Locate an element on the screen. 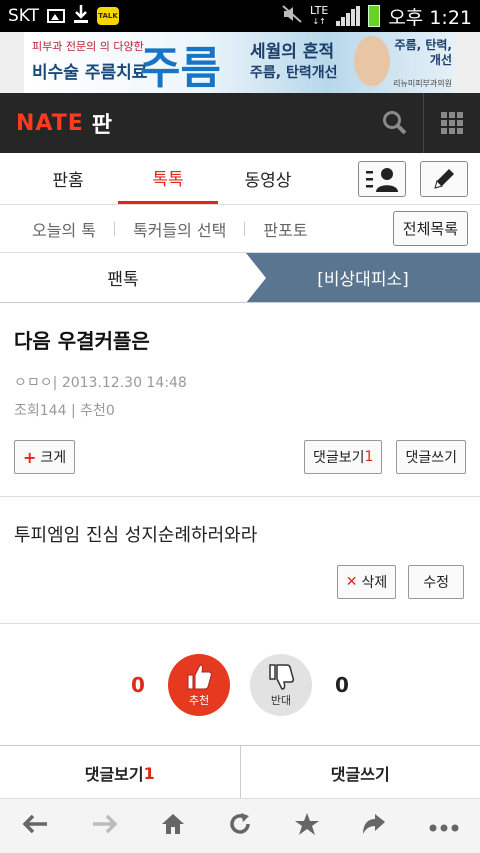 The width and height of the screenshot is (480, 853). mute-icon is located at coordinates (292, 16).